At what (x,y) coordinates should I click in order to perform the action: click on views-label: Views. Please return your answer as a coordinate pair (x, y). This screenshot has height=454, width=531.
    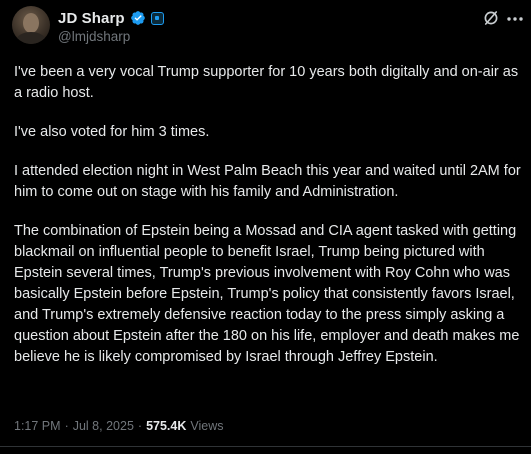
    Looking at the image, I should click on (207, 426).